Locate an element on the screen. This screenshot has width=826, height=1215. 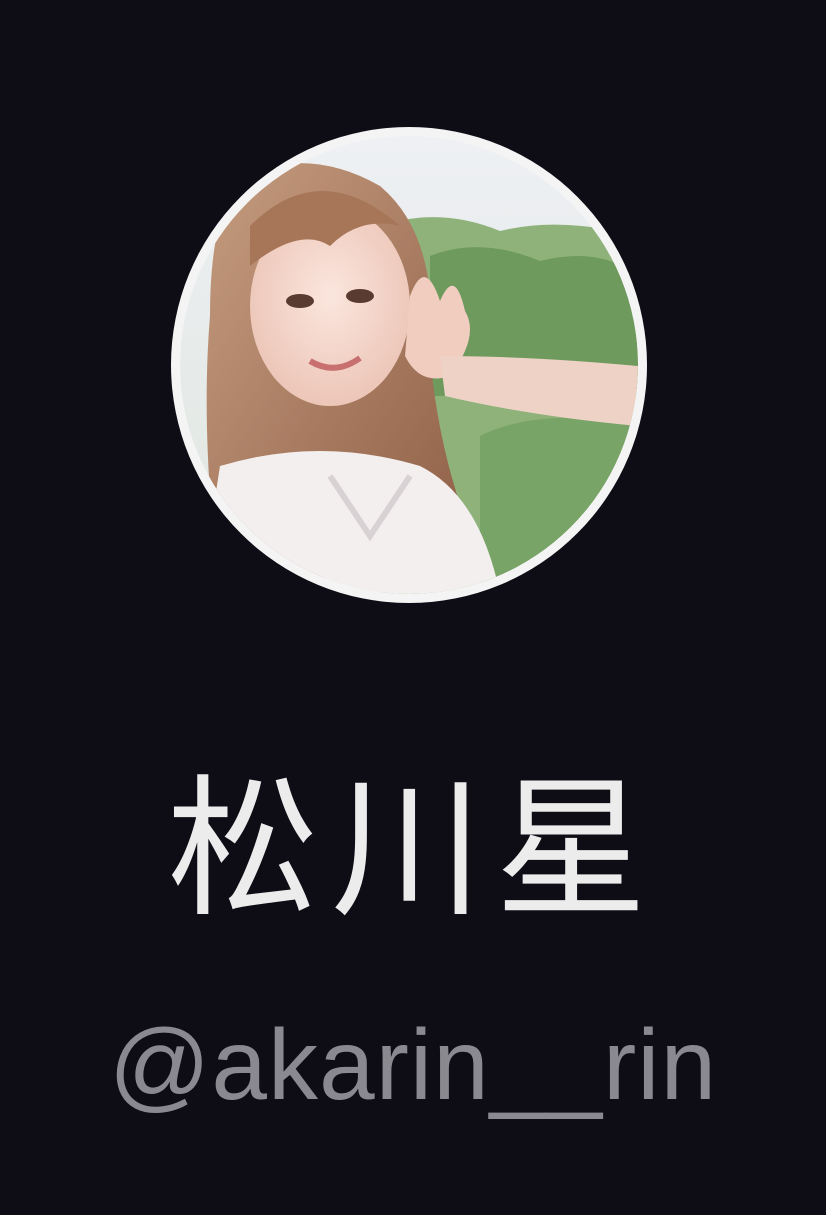
display-name: 松川星 is located at coordinates (413, 849).